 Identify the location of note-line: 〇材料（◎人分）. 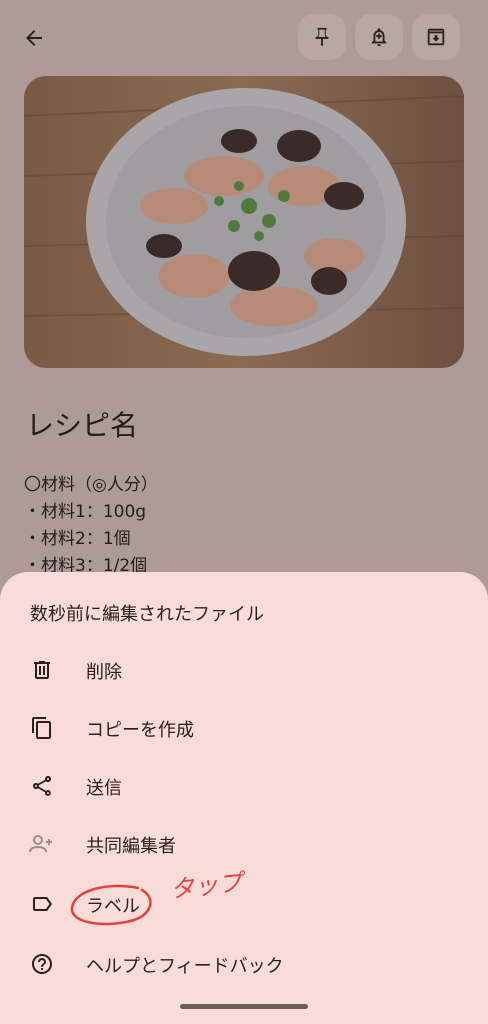
(91, 485).